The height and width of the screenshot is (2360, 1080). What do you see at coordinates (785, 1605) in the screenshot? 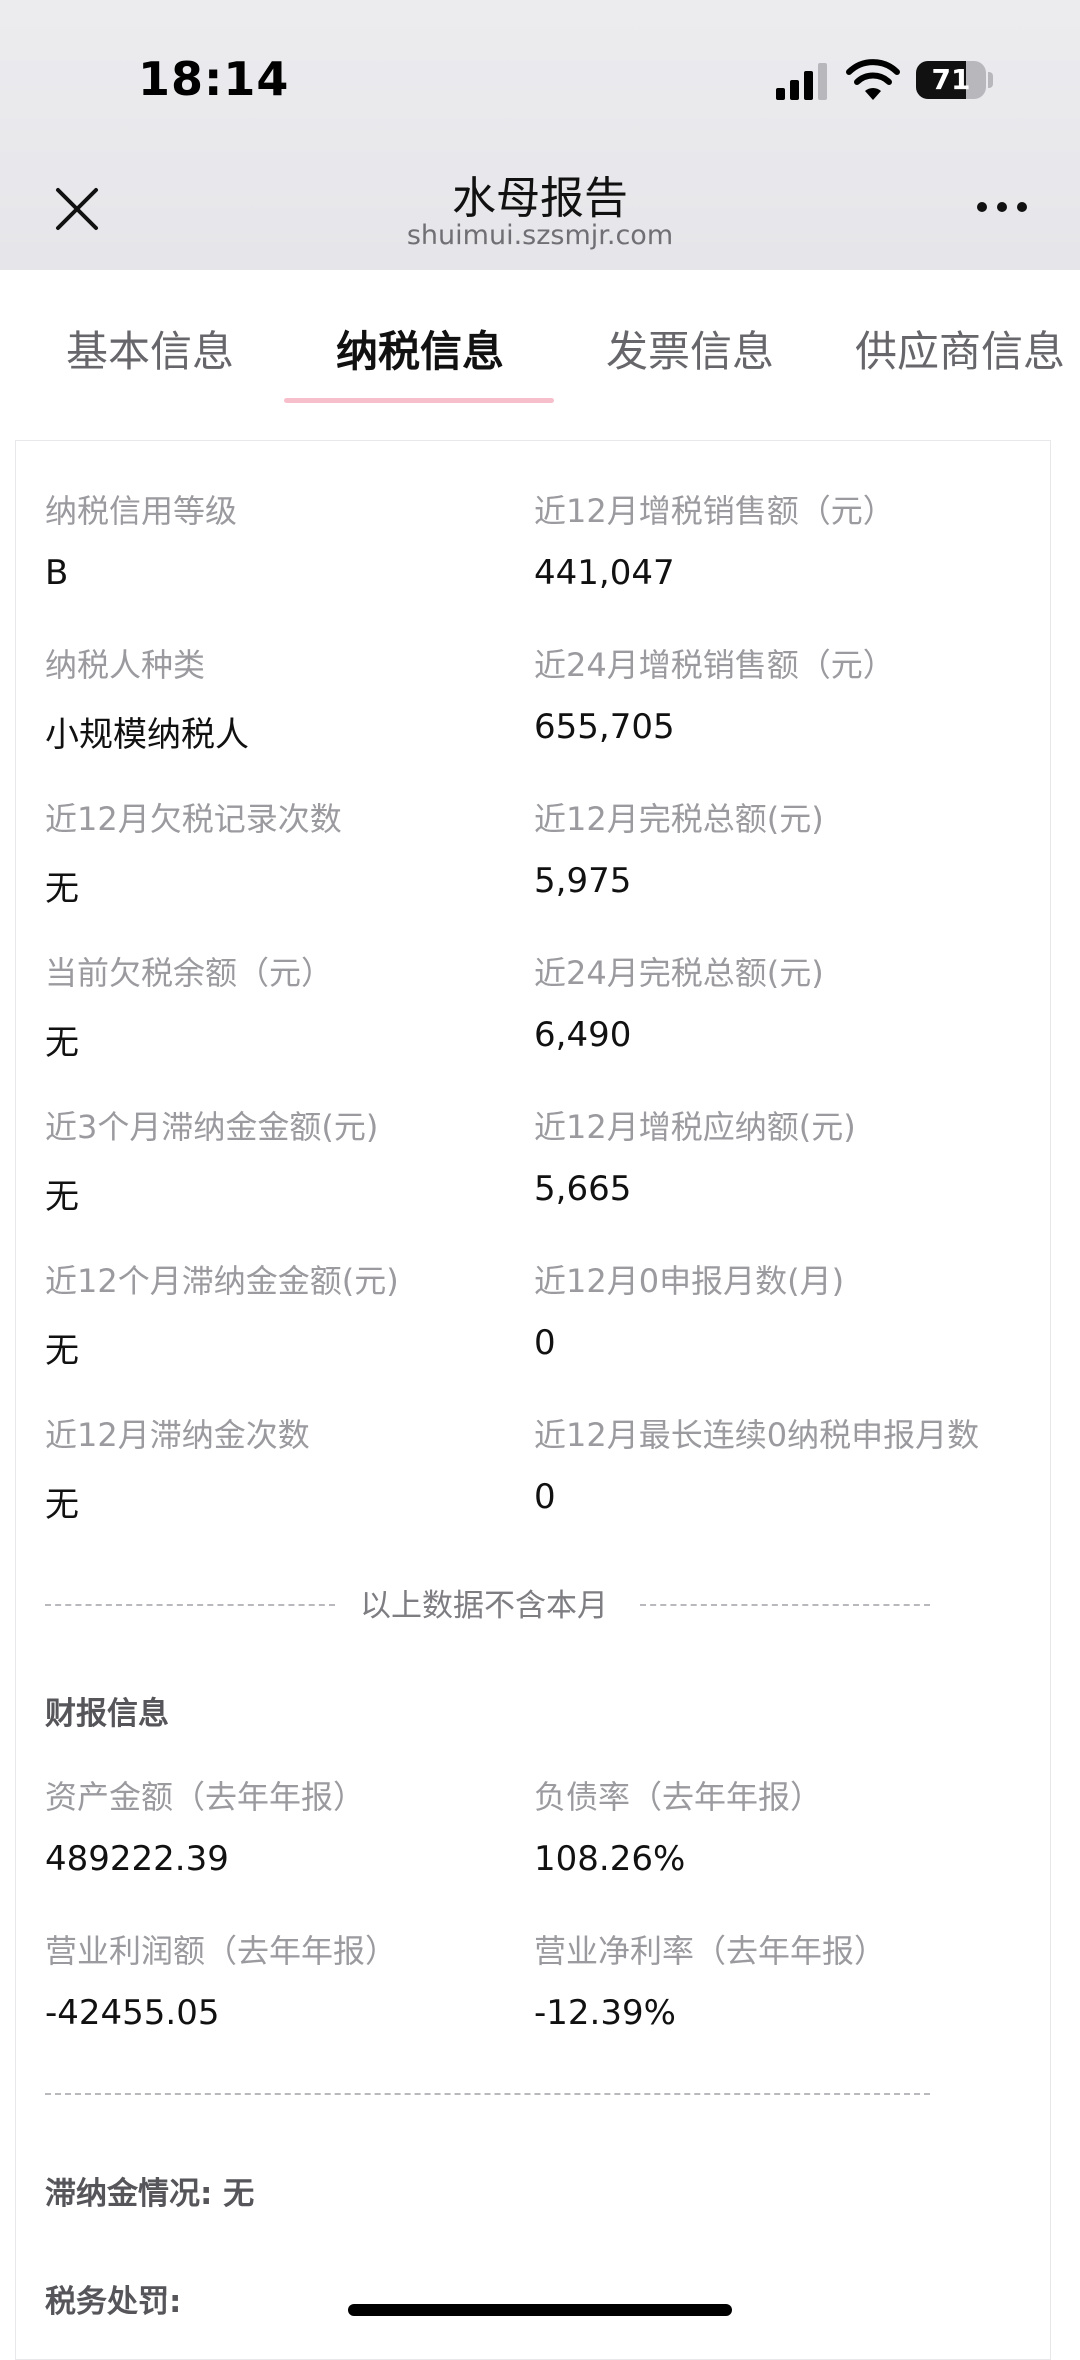
I see `dashed-divider-right` at bounding box center [785, 1605].